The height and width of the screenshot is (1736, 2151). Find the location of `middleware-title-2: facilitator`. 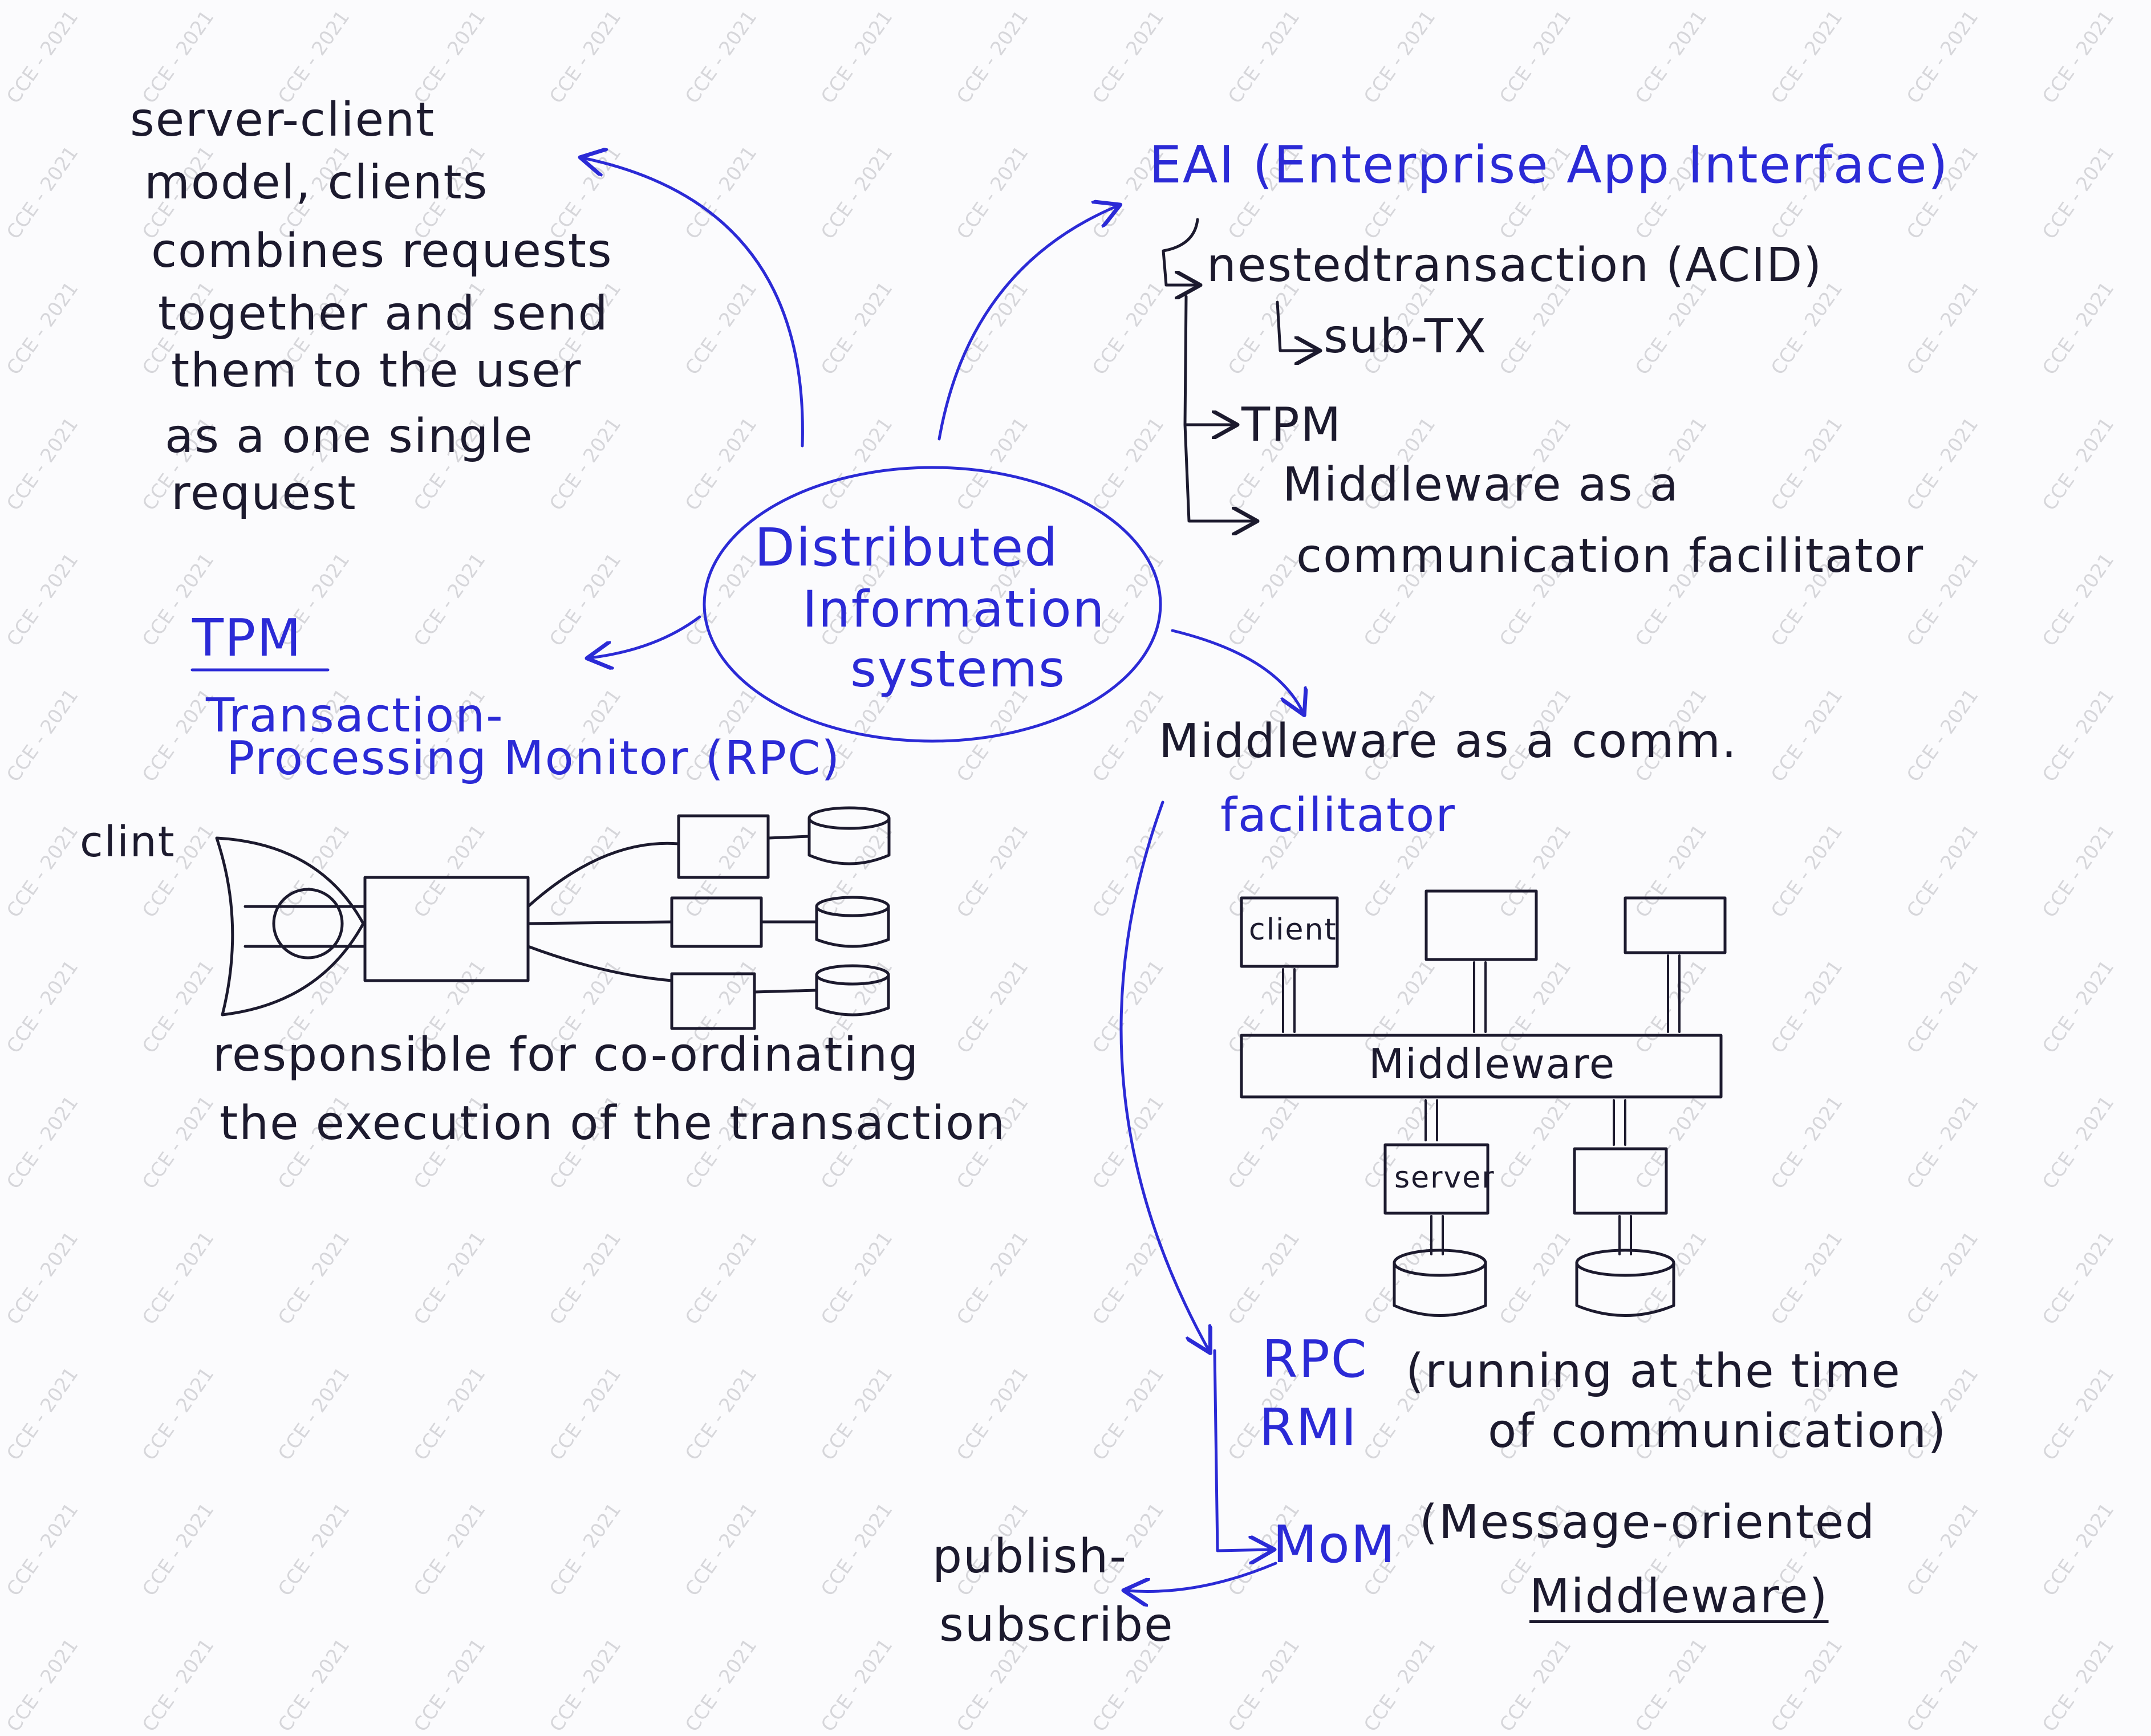

middleware-title-2: facilitator is located at coordinates (1338, 815).